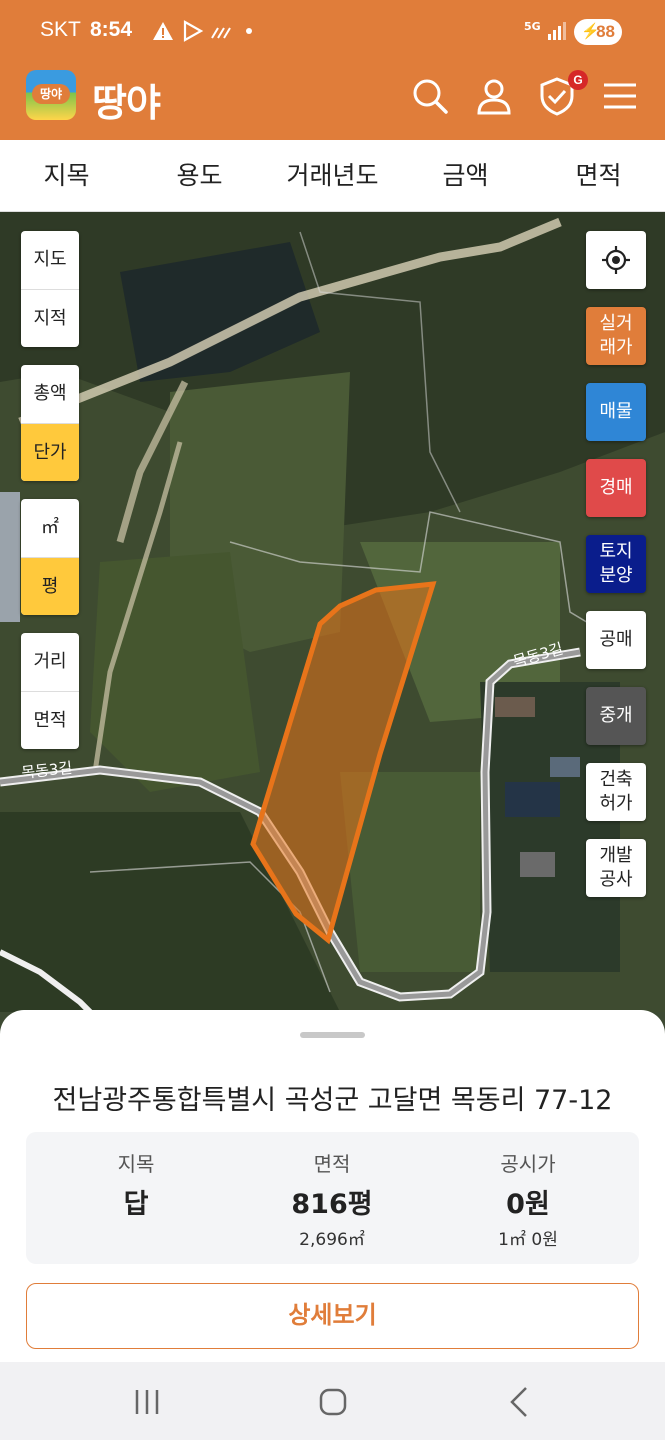 This screenshot has height=1440, width=665. What do you see at coordinates (557, 31) in the screenshot?
I see `signal-icon` at bounding box center [557, 31].